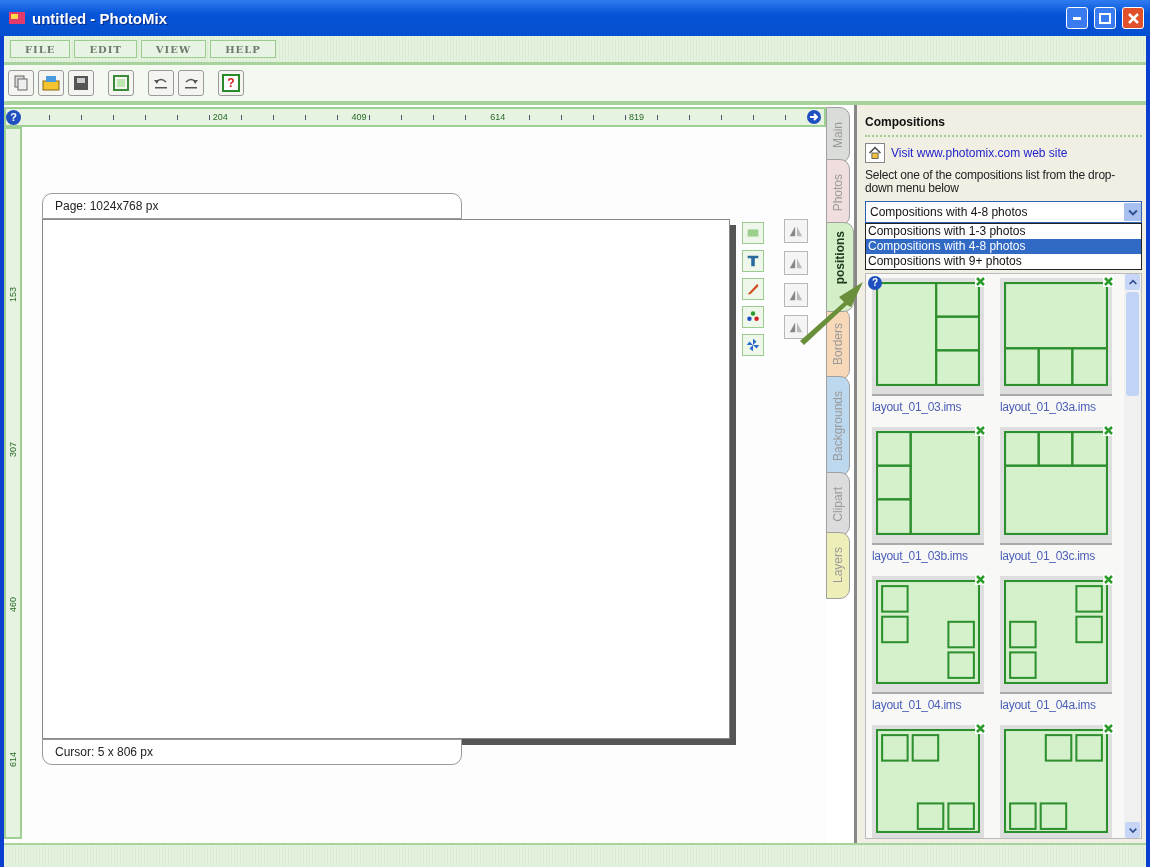 The image size is (1150, 867). What do you see at coordinates (1003, 212) in the screenshot?
I see `compositions-select: Compositions with 4-8 photos` at bounding box center [1003, 212].